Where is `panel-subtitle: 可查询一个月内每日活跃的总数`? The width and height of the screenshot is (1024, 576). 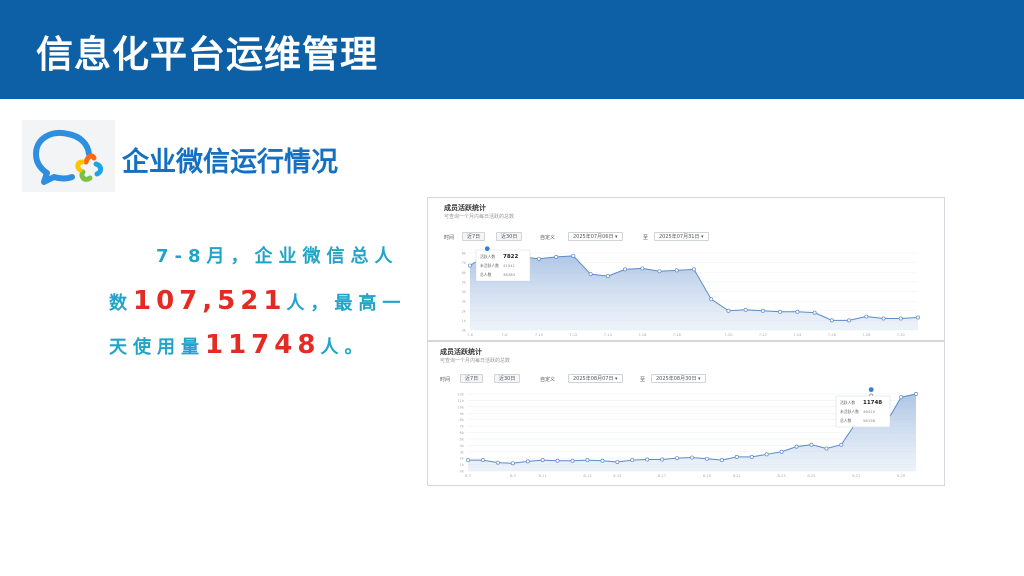 panel-subtitle: 可查询一个月内每日活跃的总数 is located at coordinates (475, 361).